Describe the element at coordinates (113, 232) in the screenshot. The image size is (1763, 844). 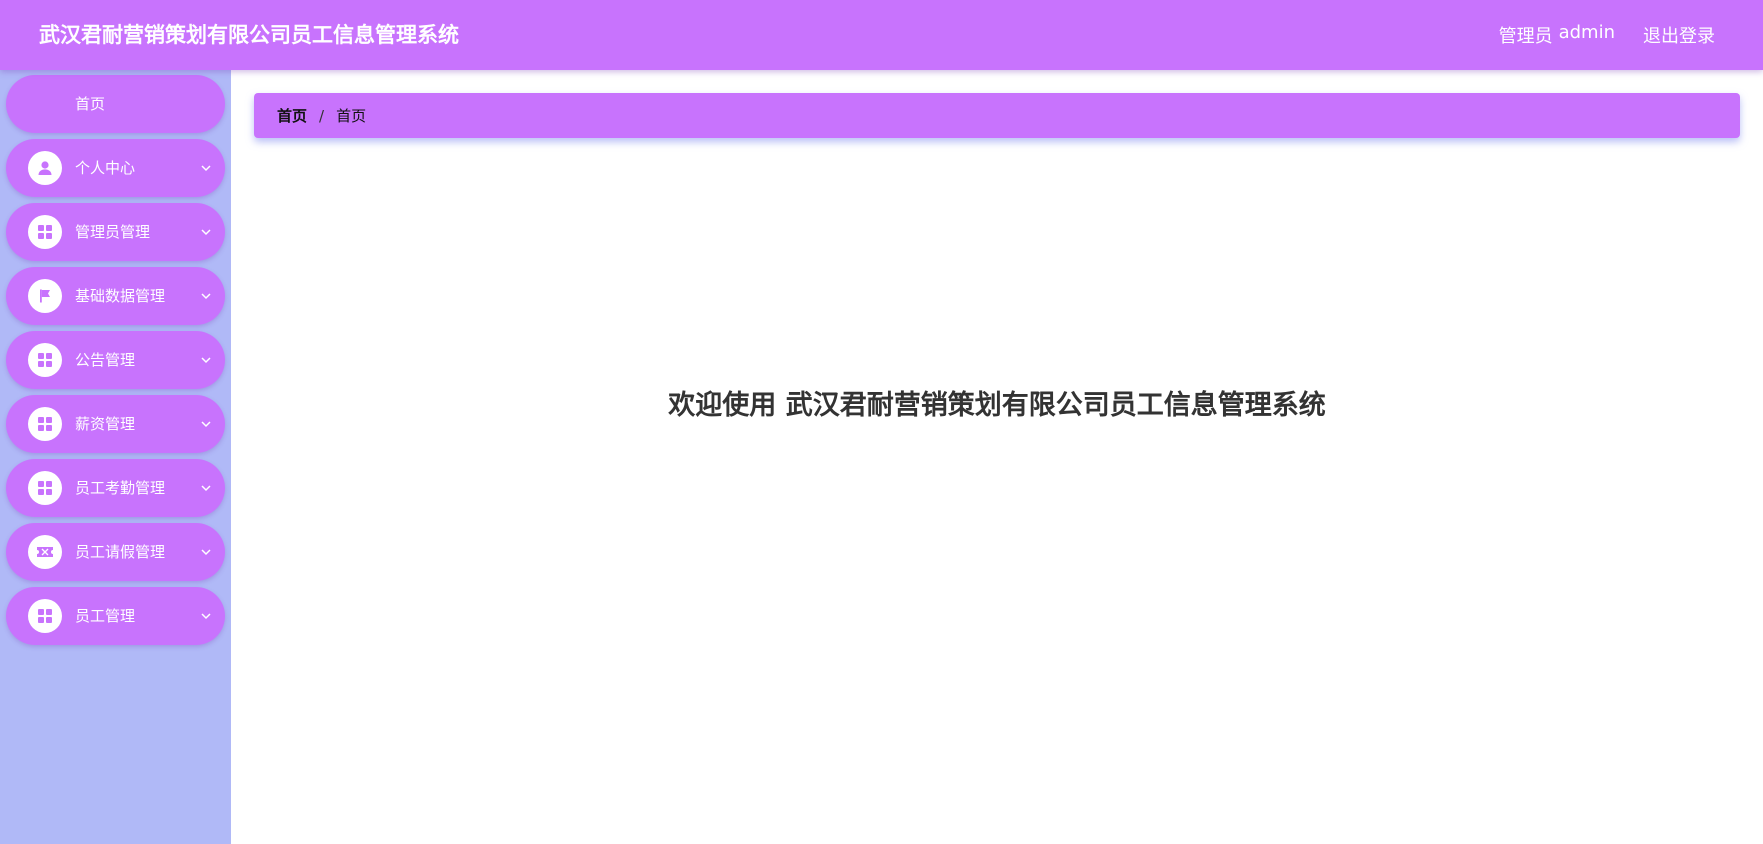
I see `sidebar-item-label: 管理员管理` at that location.